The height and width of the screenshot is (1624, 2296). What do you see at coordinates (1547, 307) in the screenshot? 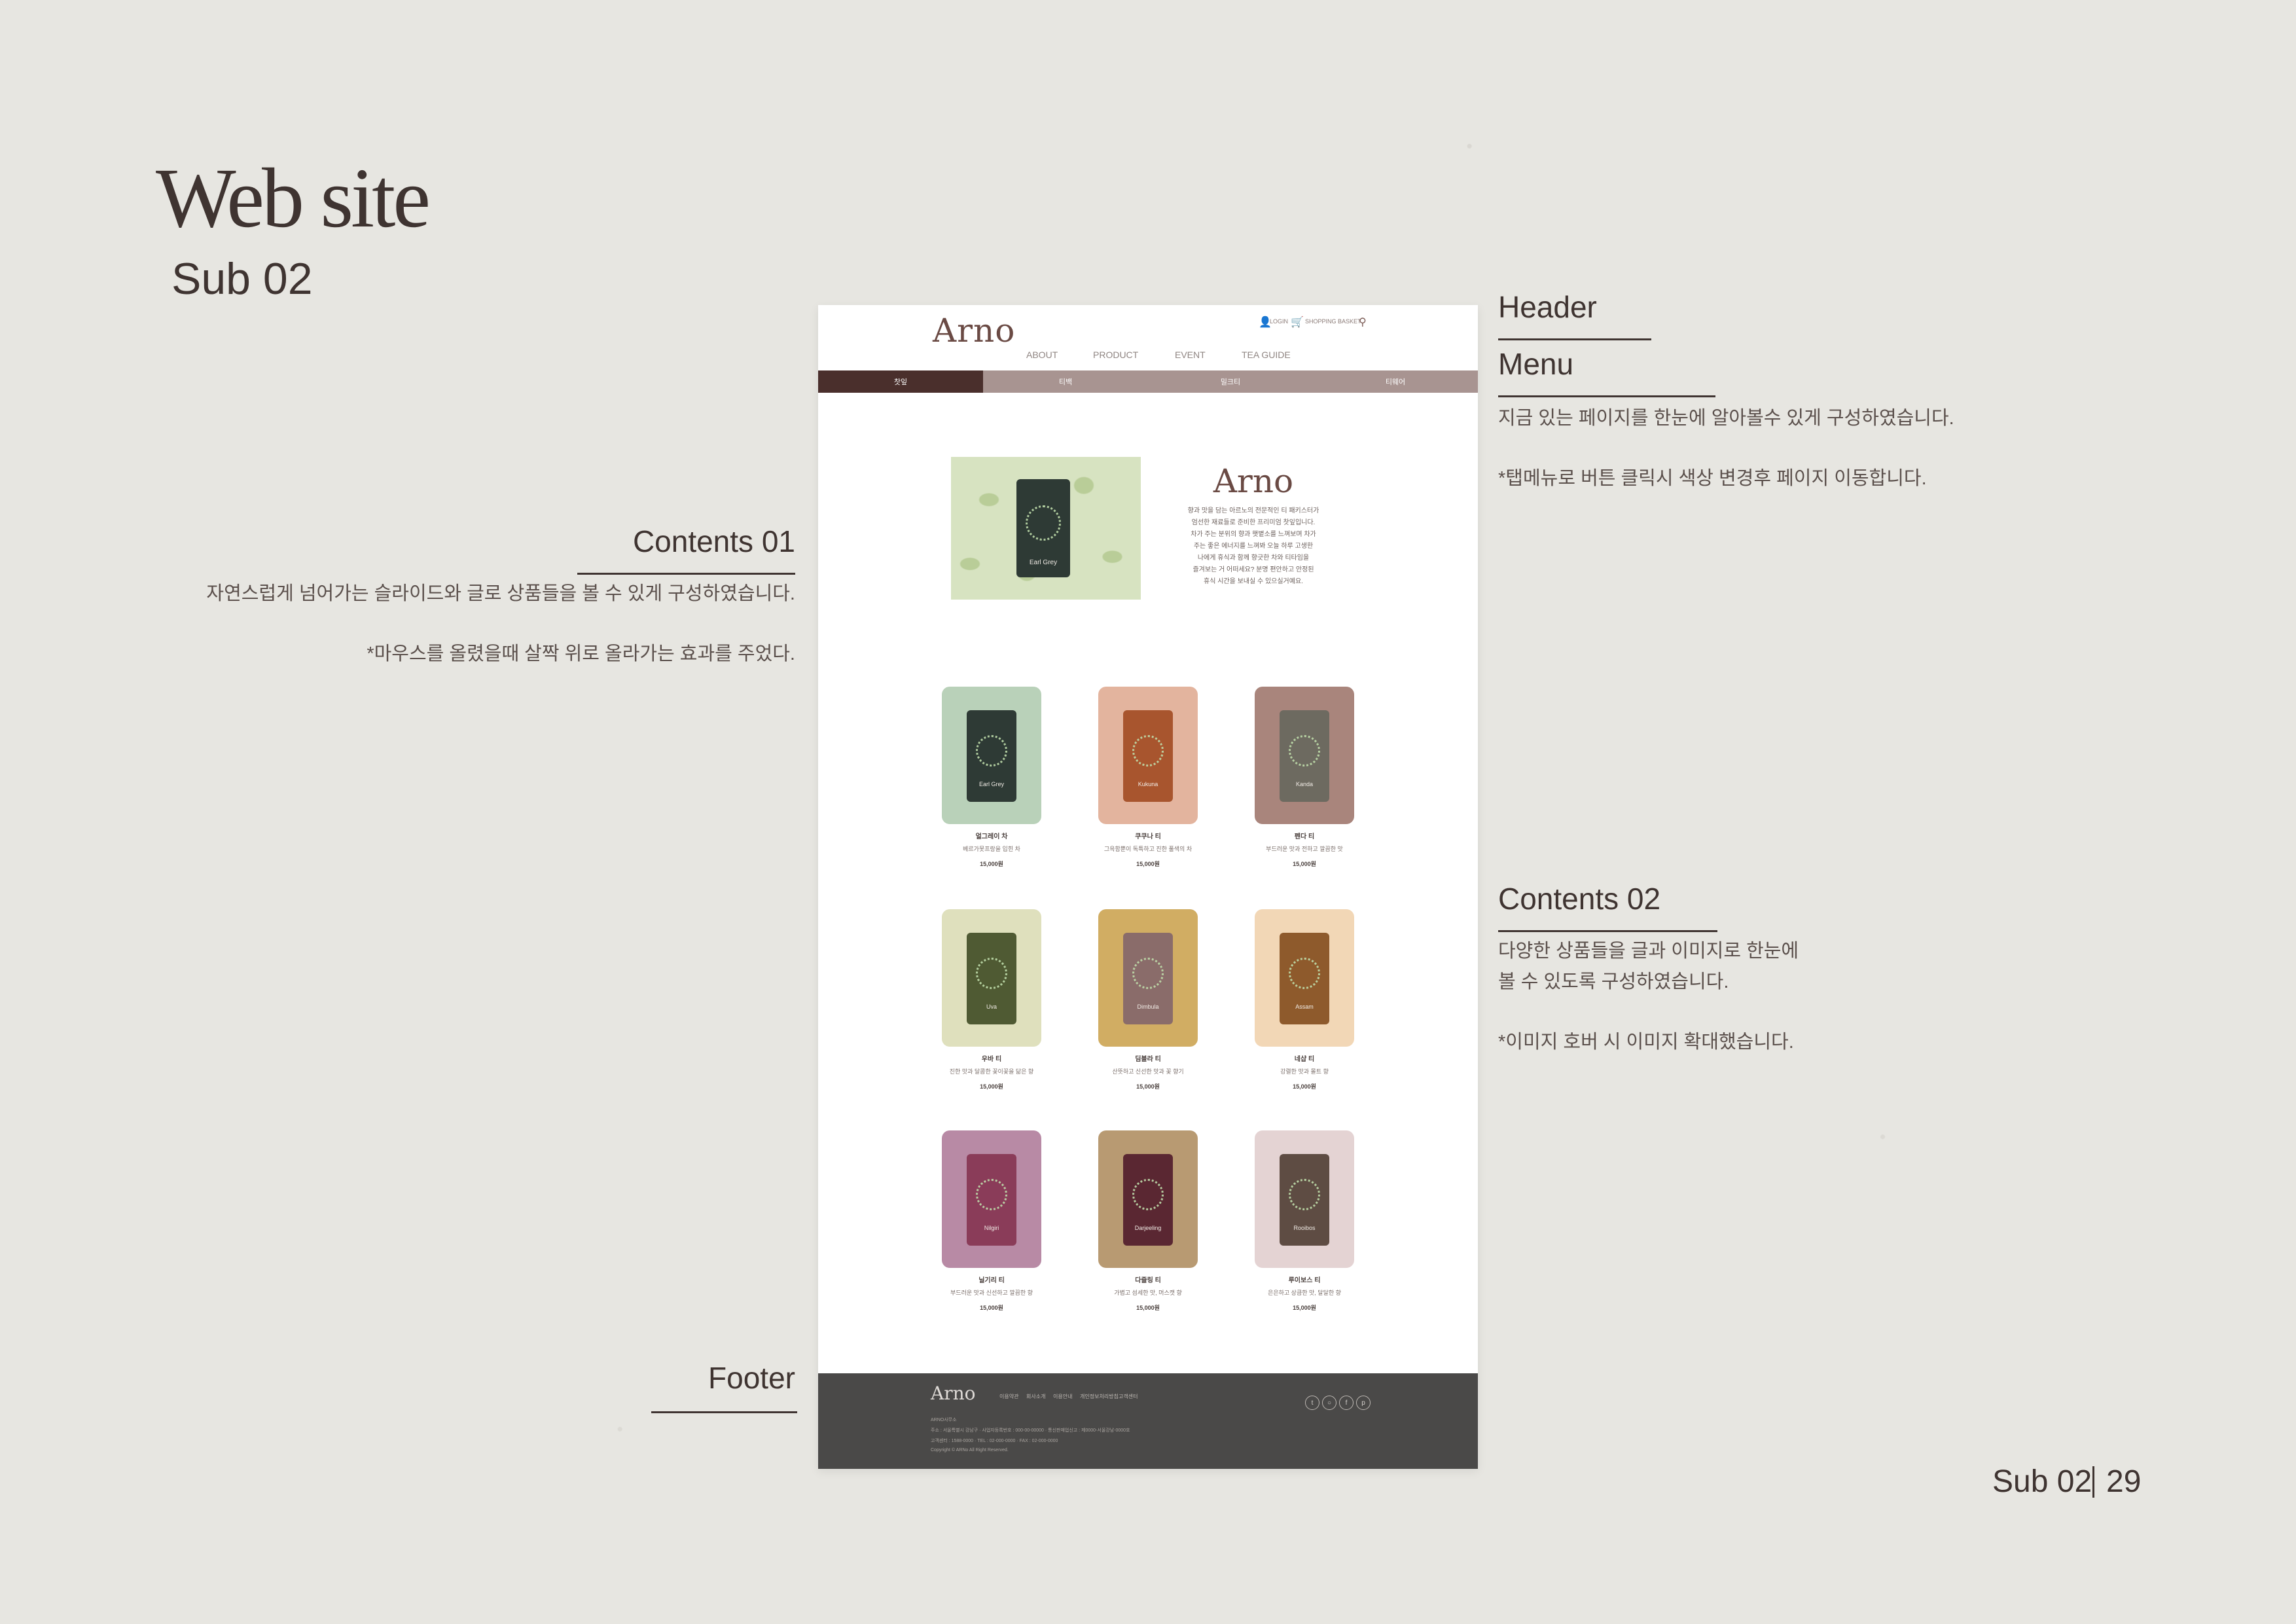
I see `annotation-header-heading: Header` at bounding box center [1547, 307].